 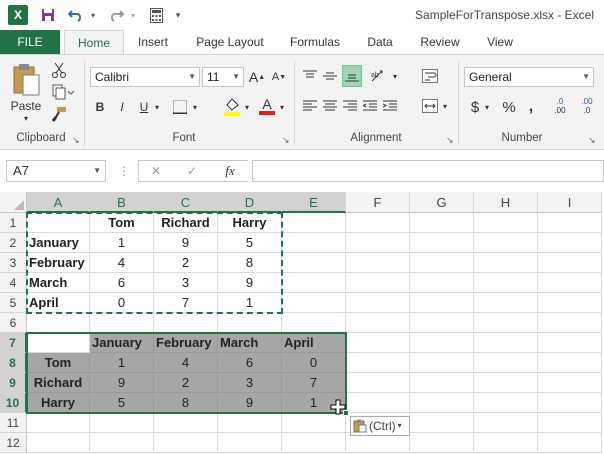 What do you see at coordinates (180, 107) in the screenshot?
I see `borders-icon` at bounding box center [180, 107].